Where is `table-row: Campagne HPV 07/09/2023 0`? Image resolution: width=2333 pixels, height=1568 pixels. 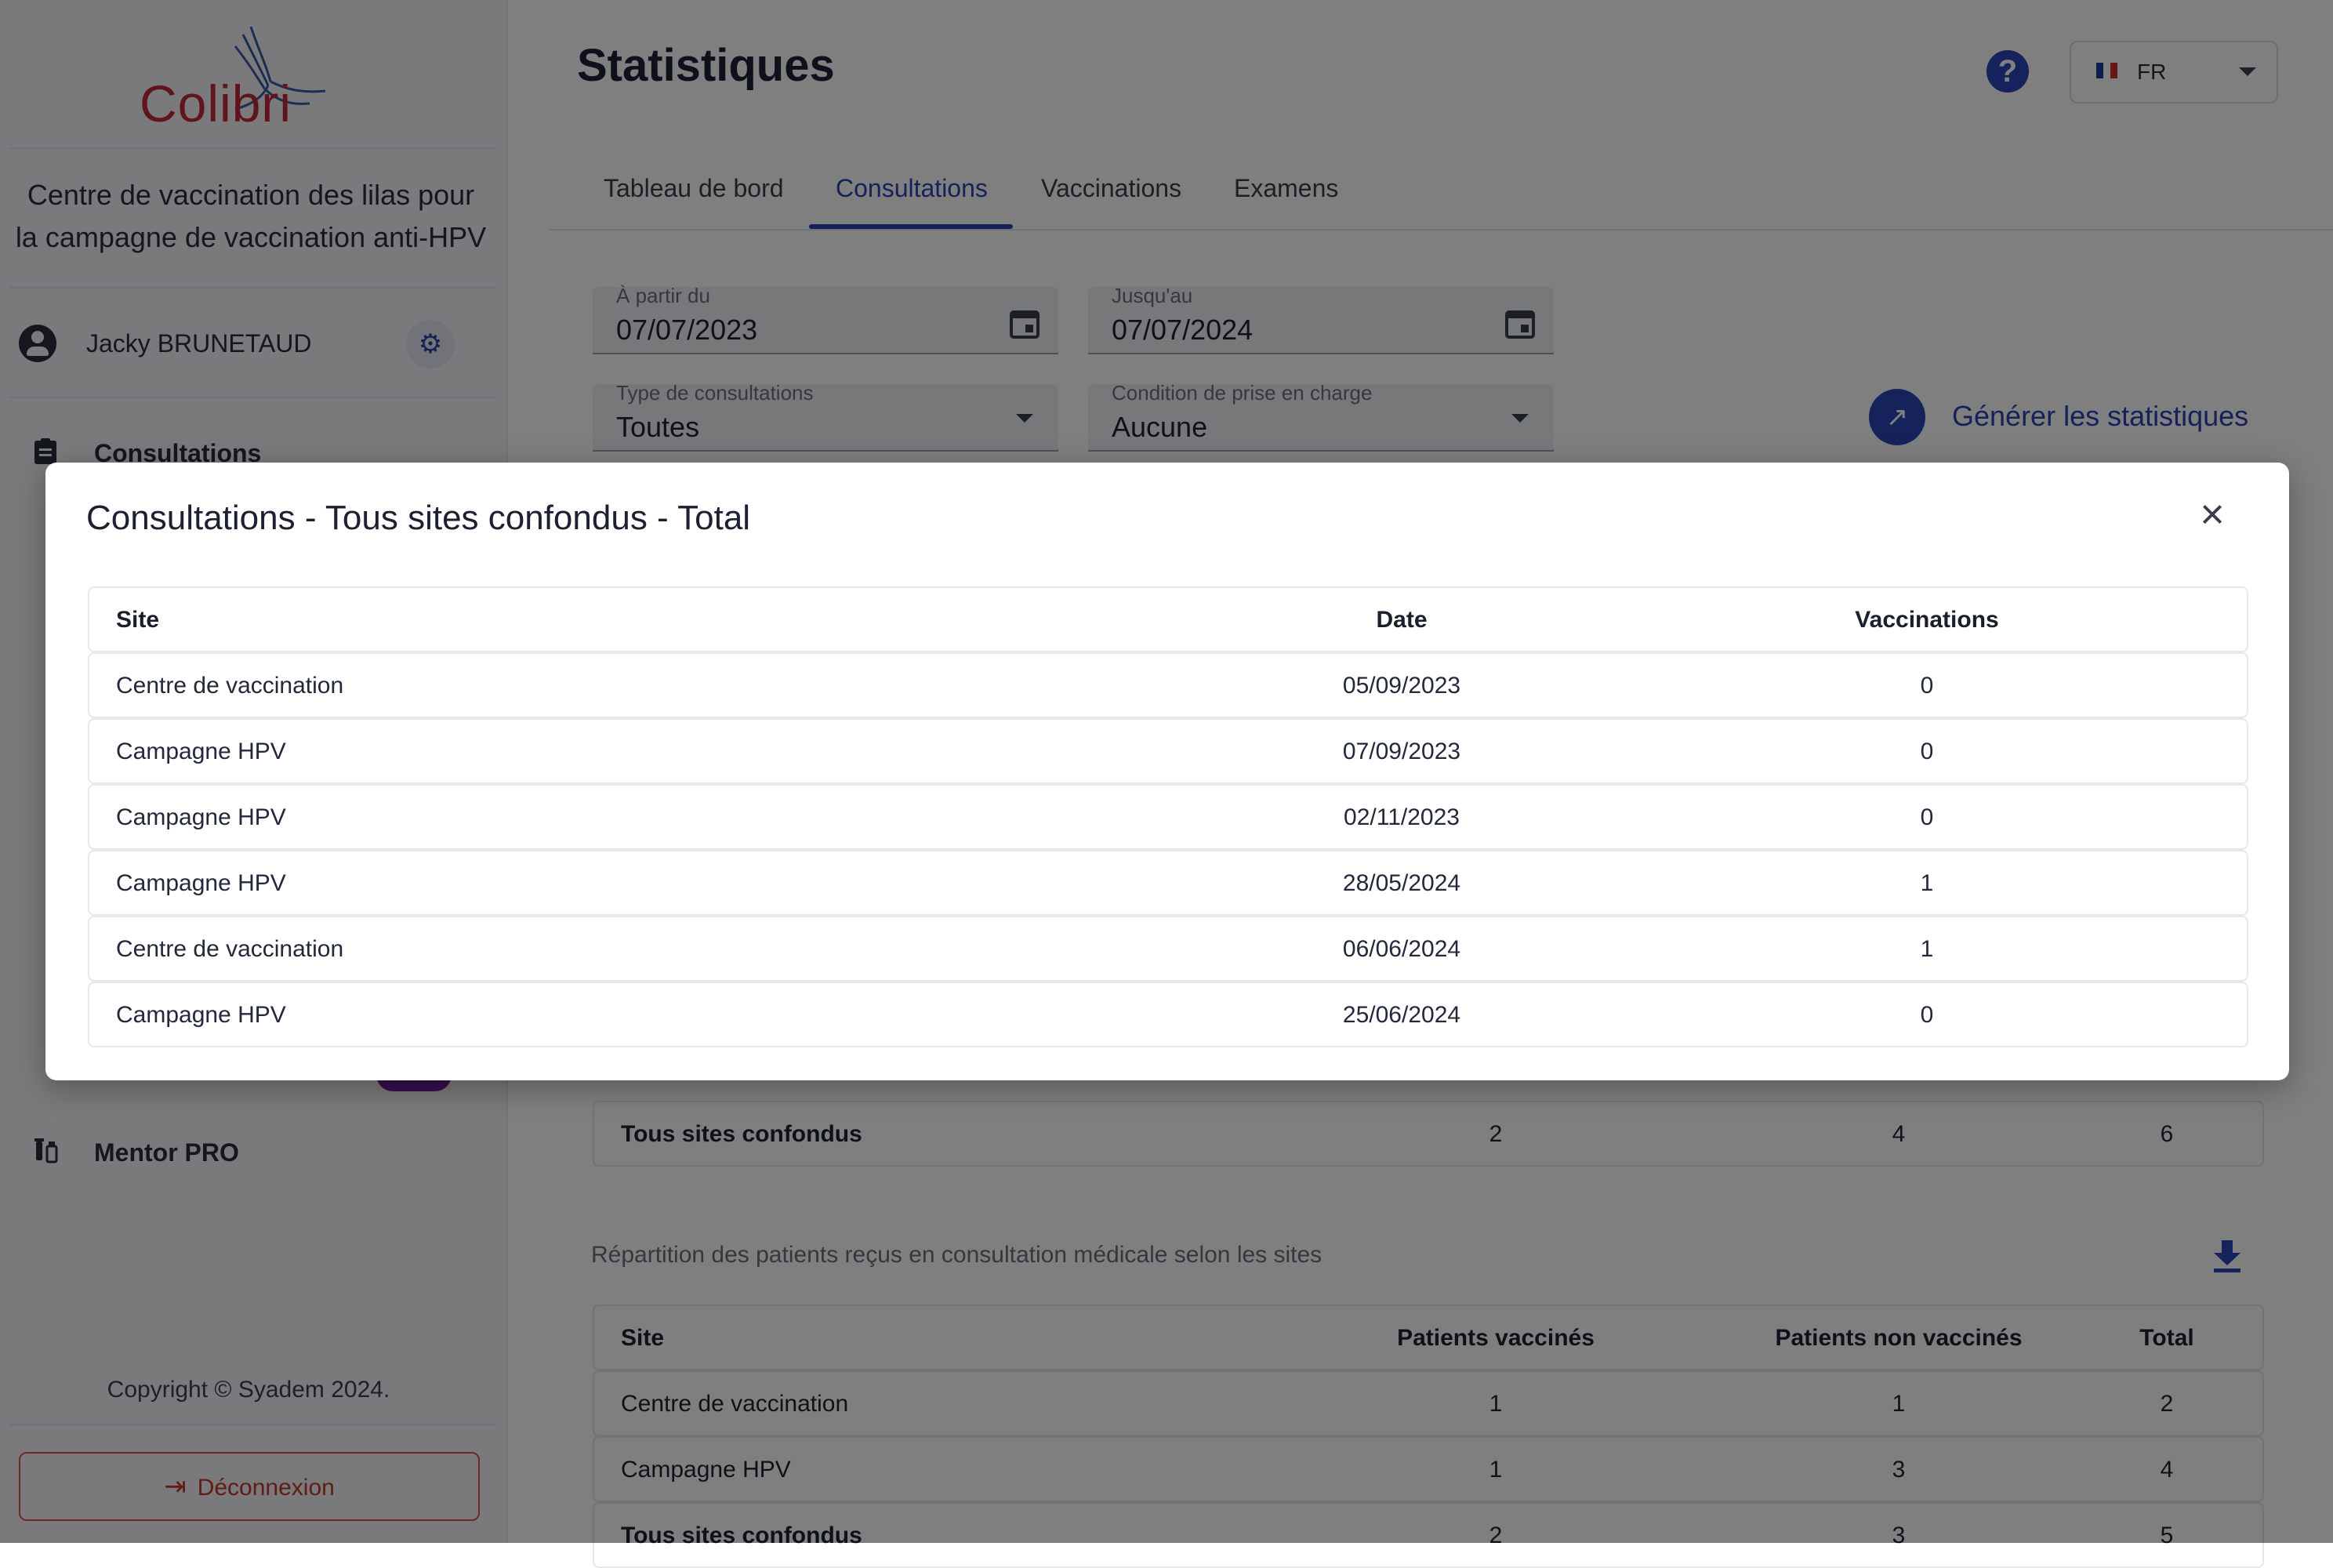 table-row: Campagne HPV 07/09/2023 0 is located at coordinates (1168, 751).